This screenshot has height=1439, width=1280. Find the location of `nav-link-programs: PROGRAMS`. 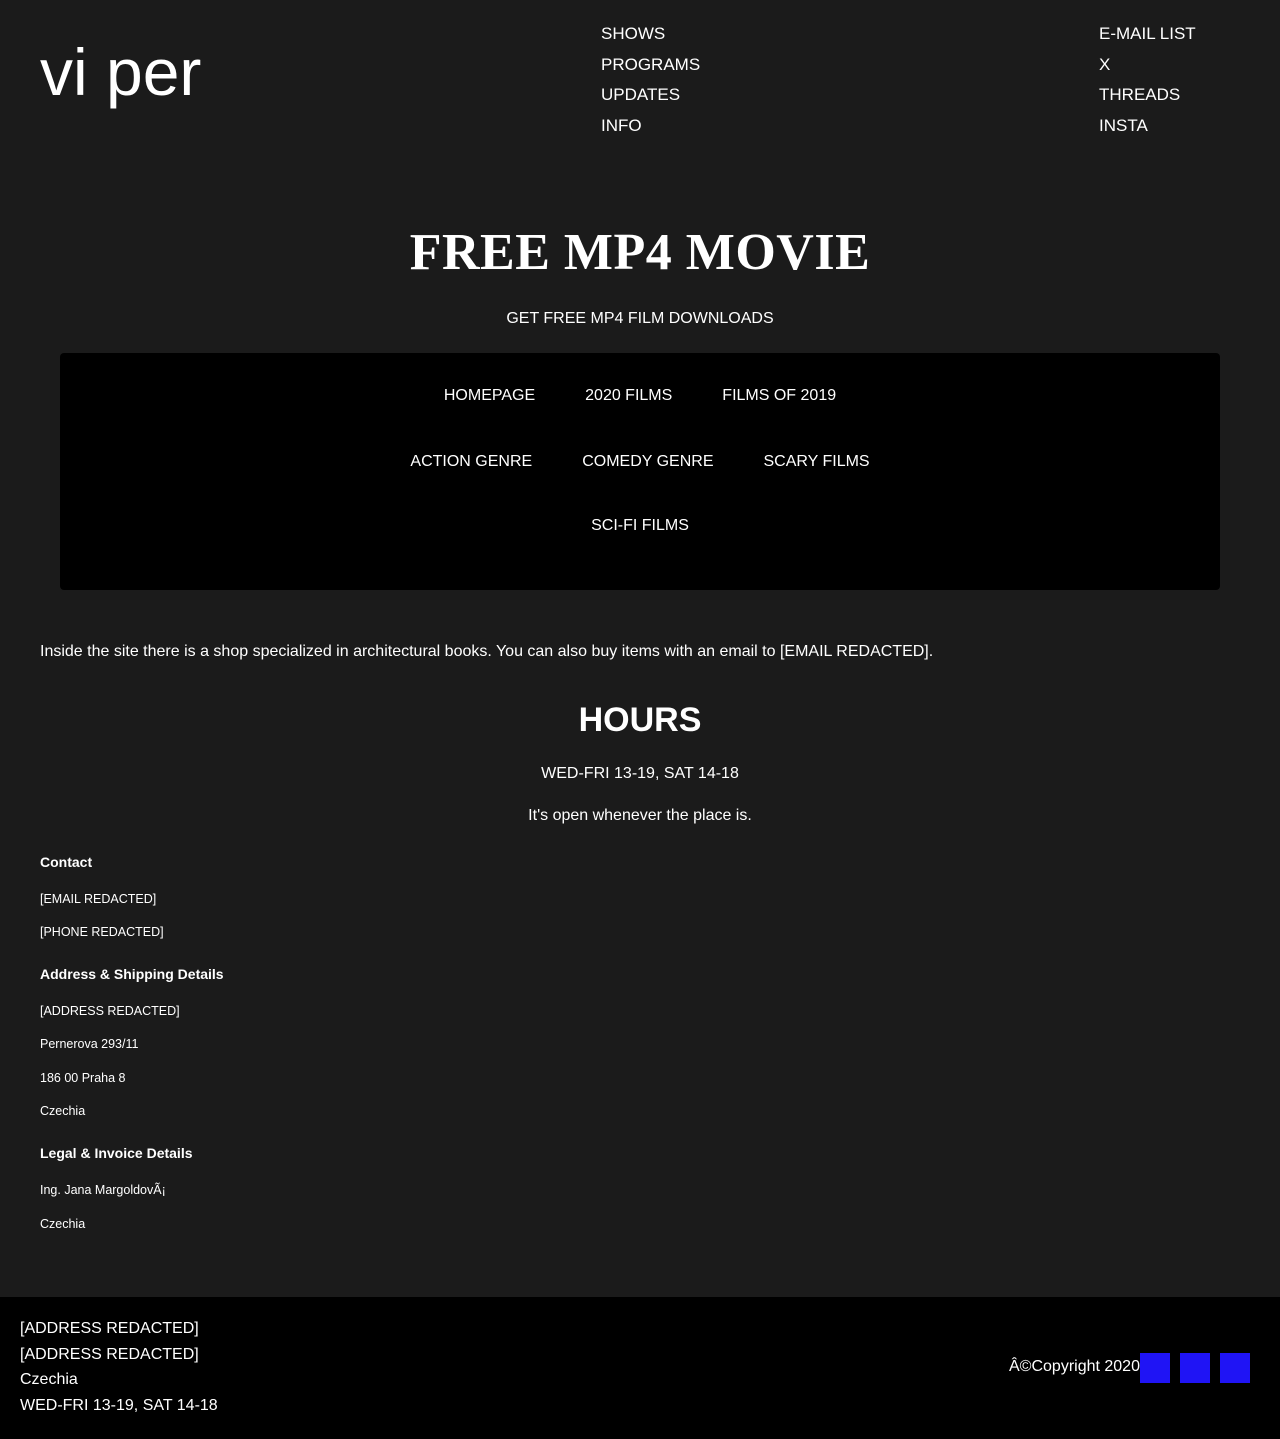

nav-link-programs: PROGRAMS is located at coordinates (650, 64).